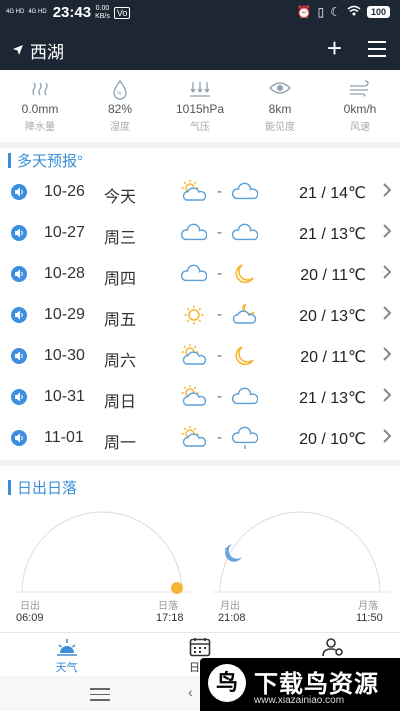 This screenshot has width=400, height=711. I want to click on forecast-temp: 20 / 11℃, so click(333, 357).